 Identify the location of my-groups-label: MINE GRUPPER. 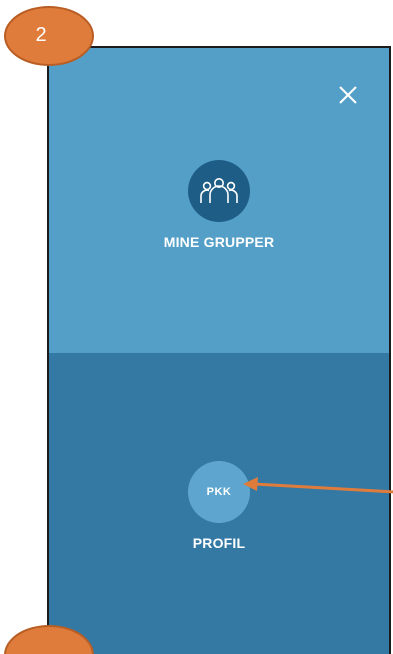
(219, 242).